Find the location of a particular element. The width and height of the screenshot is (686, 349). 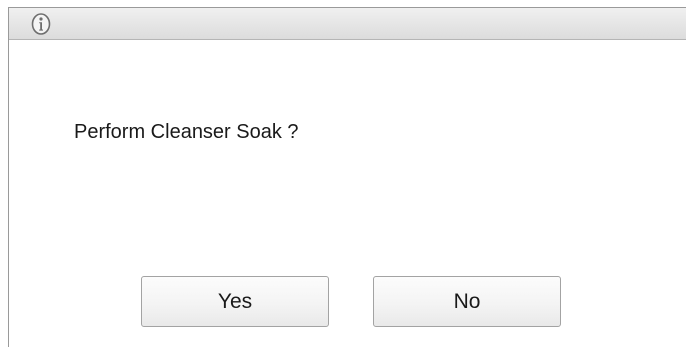

dialog-titlebar is located at coordinates (347, 24).